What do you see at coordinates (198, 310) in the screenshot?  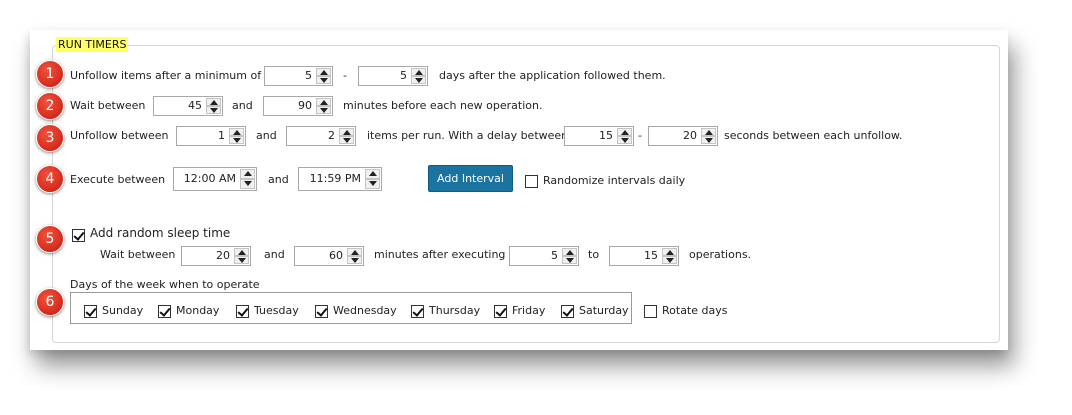 I see `day-label-monday: Monday` at bounding box center [198, 310].